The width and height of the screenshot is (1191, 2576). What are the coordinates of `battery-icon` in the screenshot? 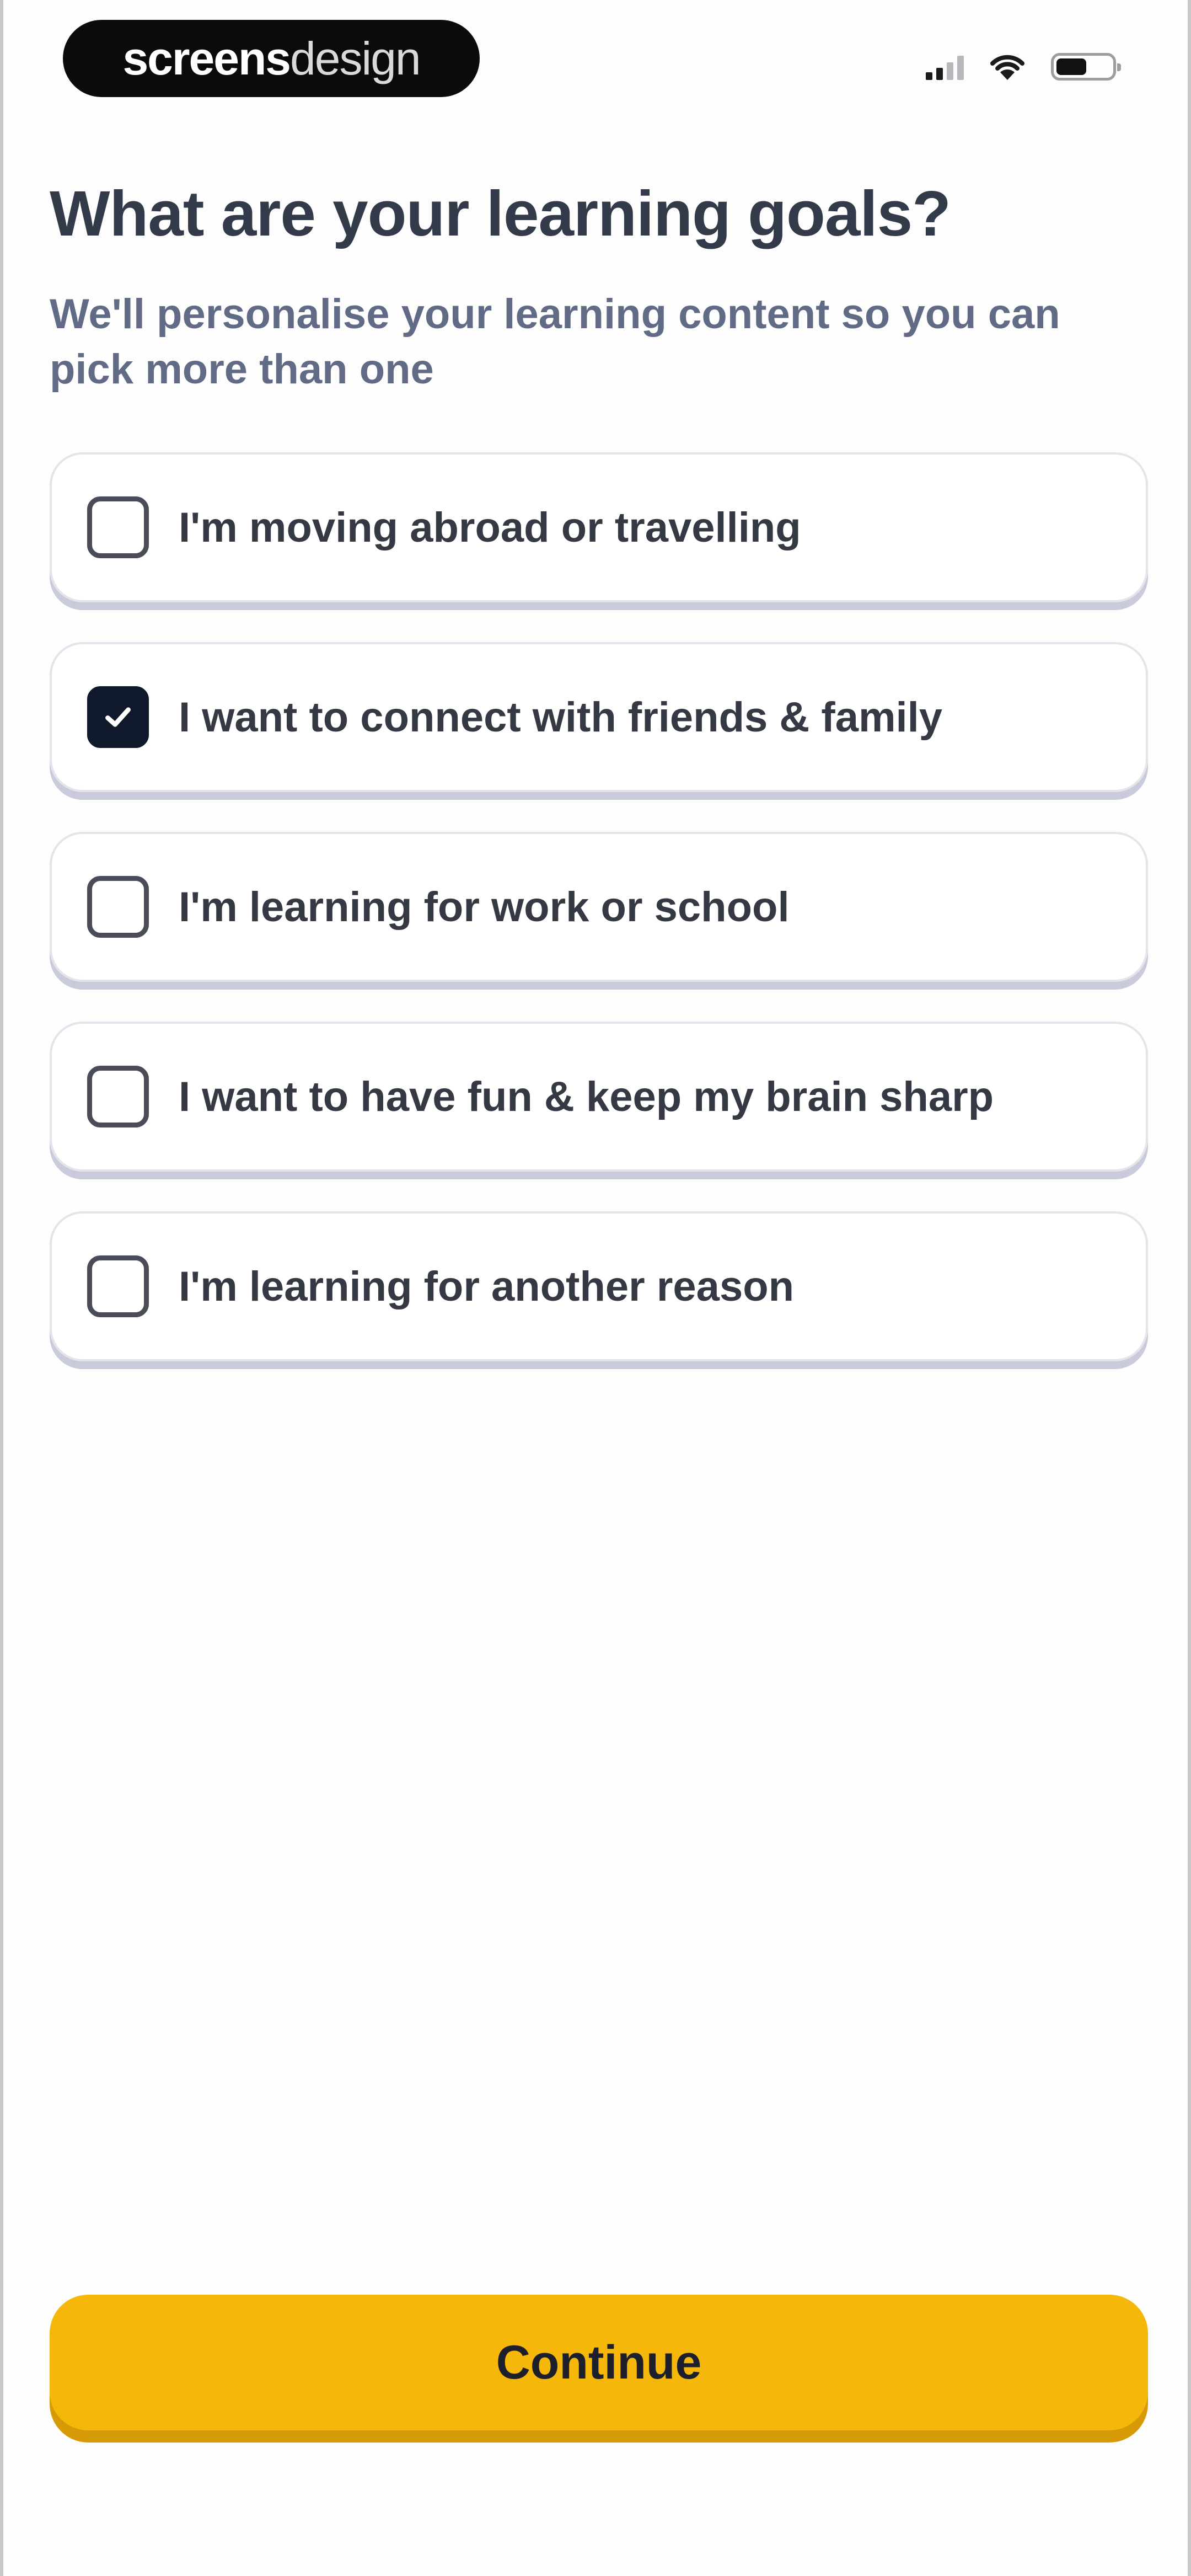 It's located at (1086, 67).